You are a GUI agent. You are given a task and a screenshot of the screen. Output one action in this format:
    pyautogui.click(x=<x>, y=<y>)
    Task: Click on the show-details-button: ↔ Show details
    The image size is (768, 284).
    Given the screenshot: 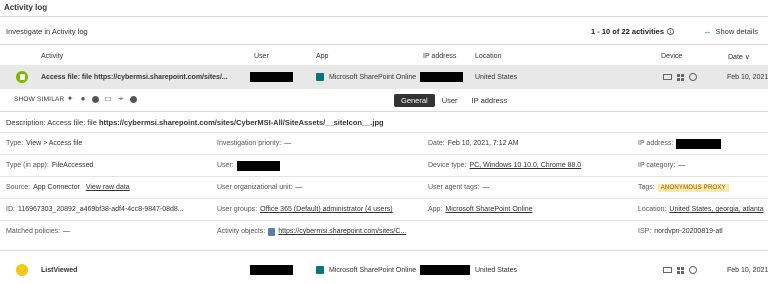 What is the action you would take?
    pyautogui.click(x=730, y=31)
    